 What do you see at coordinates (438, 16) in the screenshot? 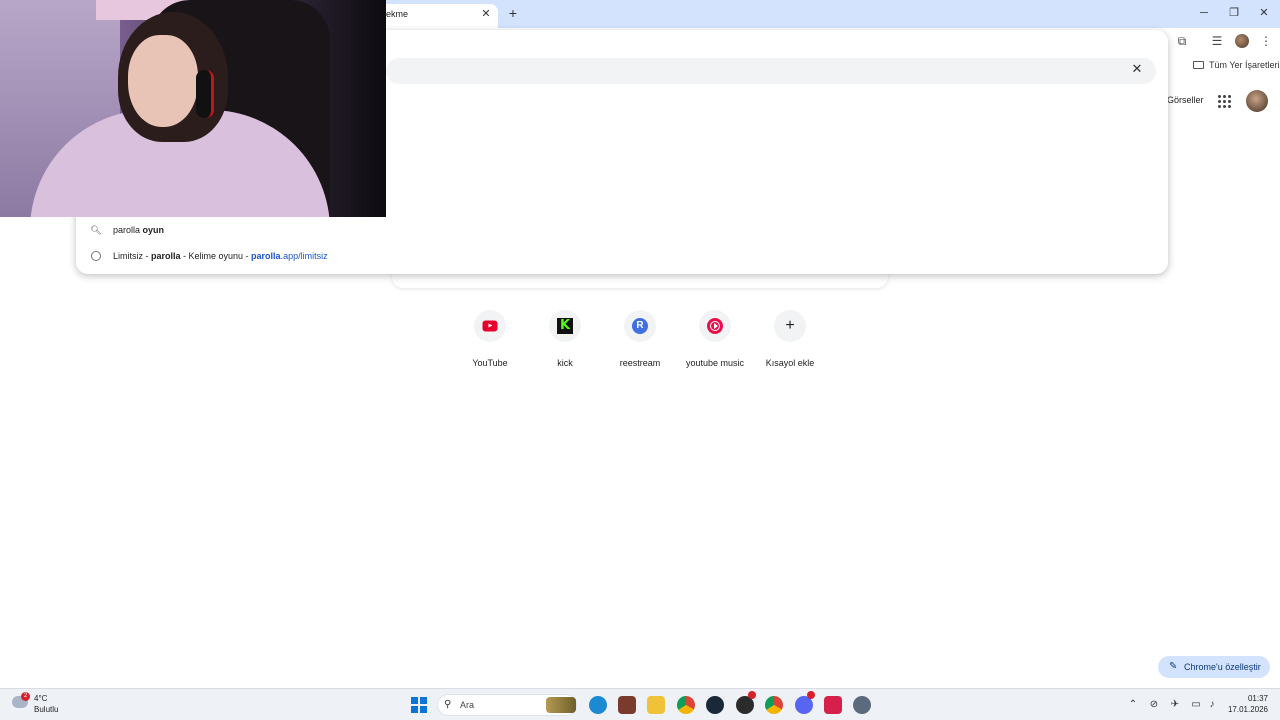
I see `active-tab: ekme ✕` at bounding box center [438, 16].